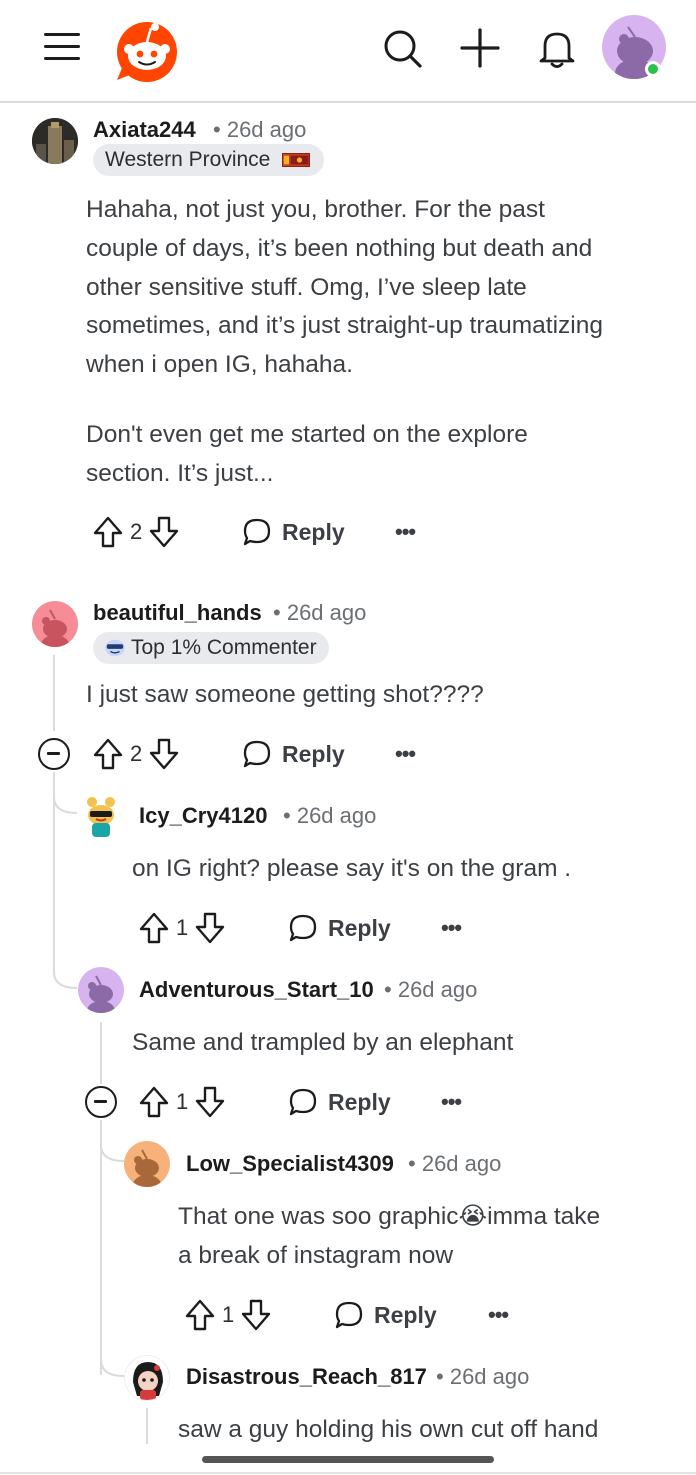 The width and height of the screenshot is (696, 1475). What do you see at coordinates (147, 49) in the screenshot?
I see `reddit-logo-icon` at bounding box center [147, 49].